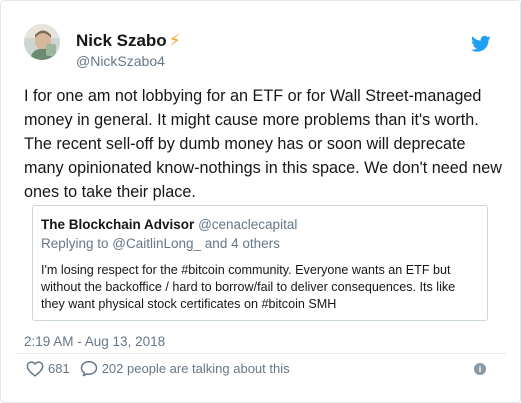  I want to click on lightning-emoji: ⚡, so click(174, 40).